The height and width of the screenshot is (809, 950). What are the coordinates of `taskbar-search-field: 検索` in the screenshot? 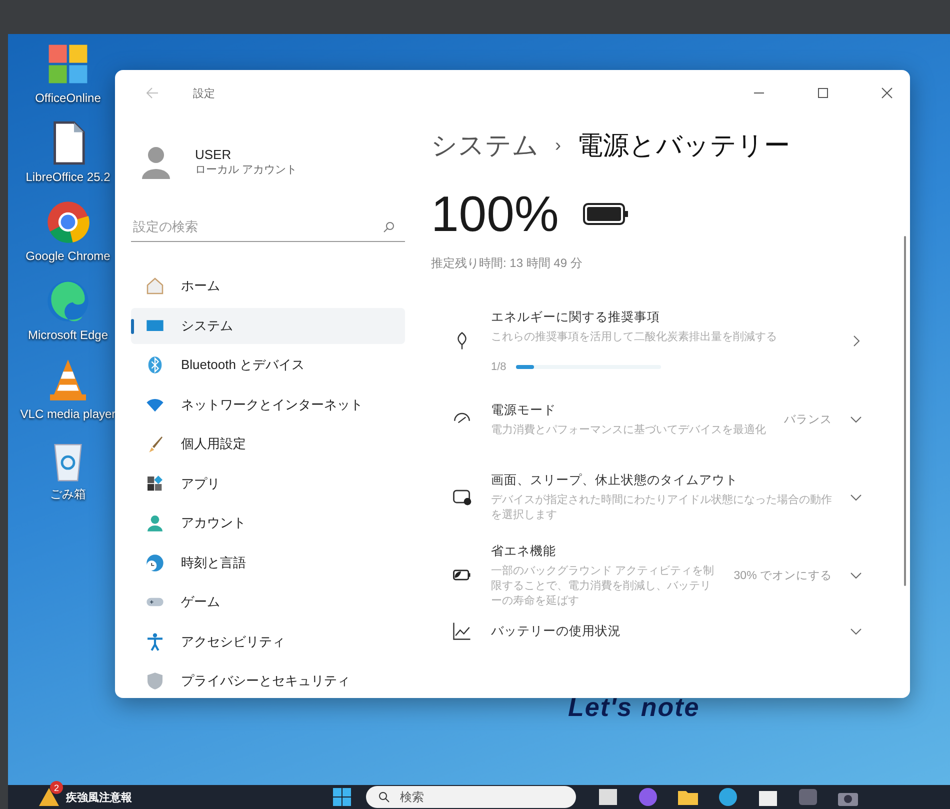 It's located at (471, 797).